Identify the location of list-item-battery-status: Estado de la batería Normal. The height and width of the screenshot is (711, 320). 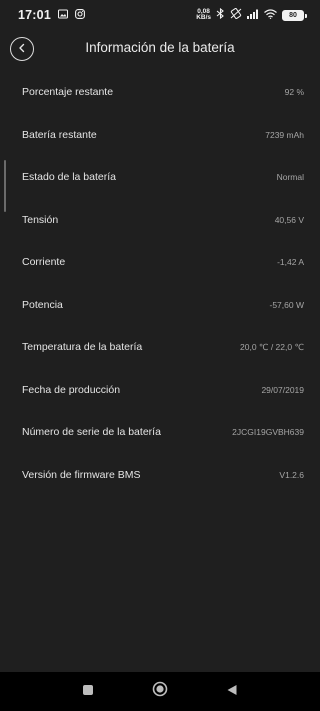
(160, 177).